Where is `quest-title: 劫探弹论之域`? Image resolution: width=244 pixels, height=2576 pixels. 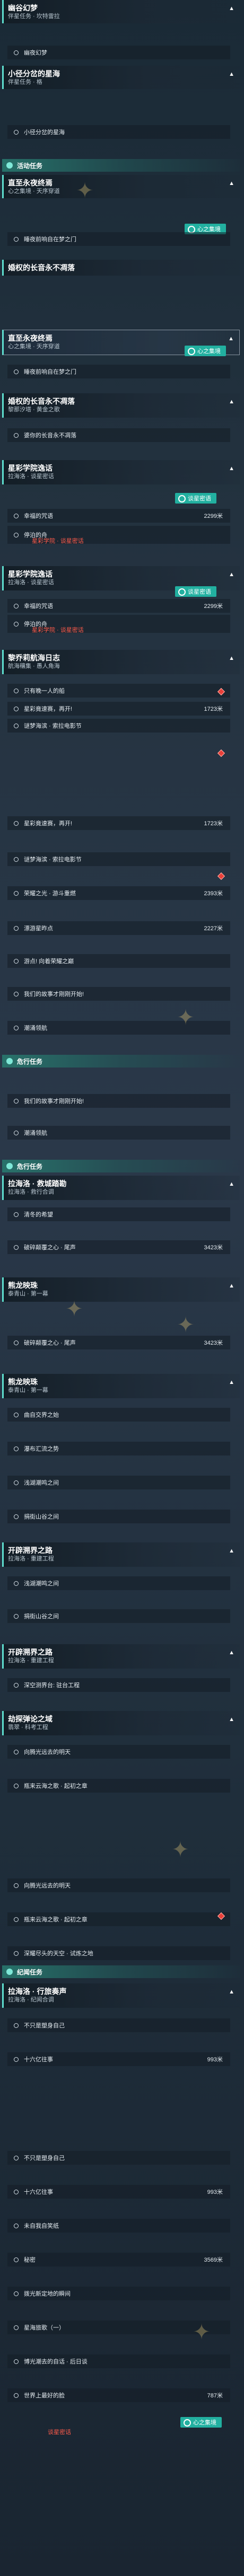 quest-title: 劫探弹论之域 is located at coordinates (31, 1719).